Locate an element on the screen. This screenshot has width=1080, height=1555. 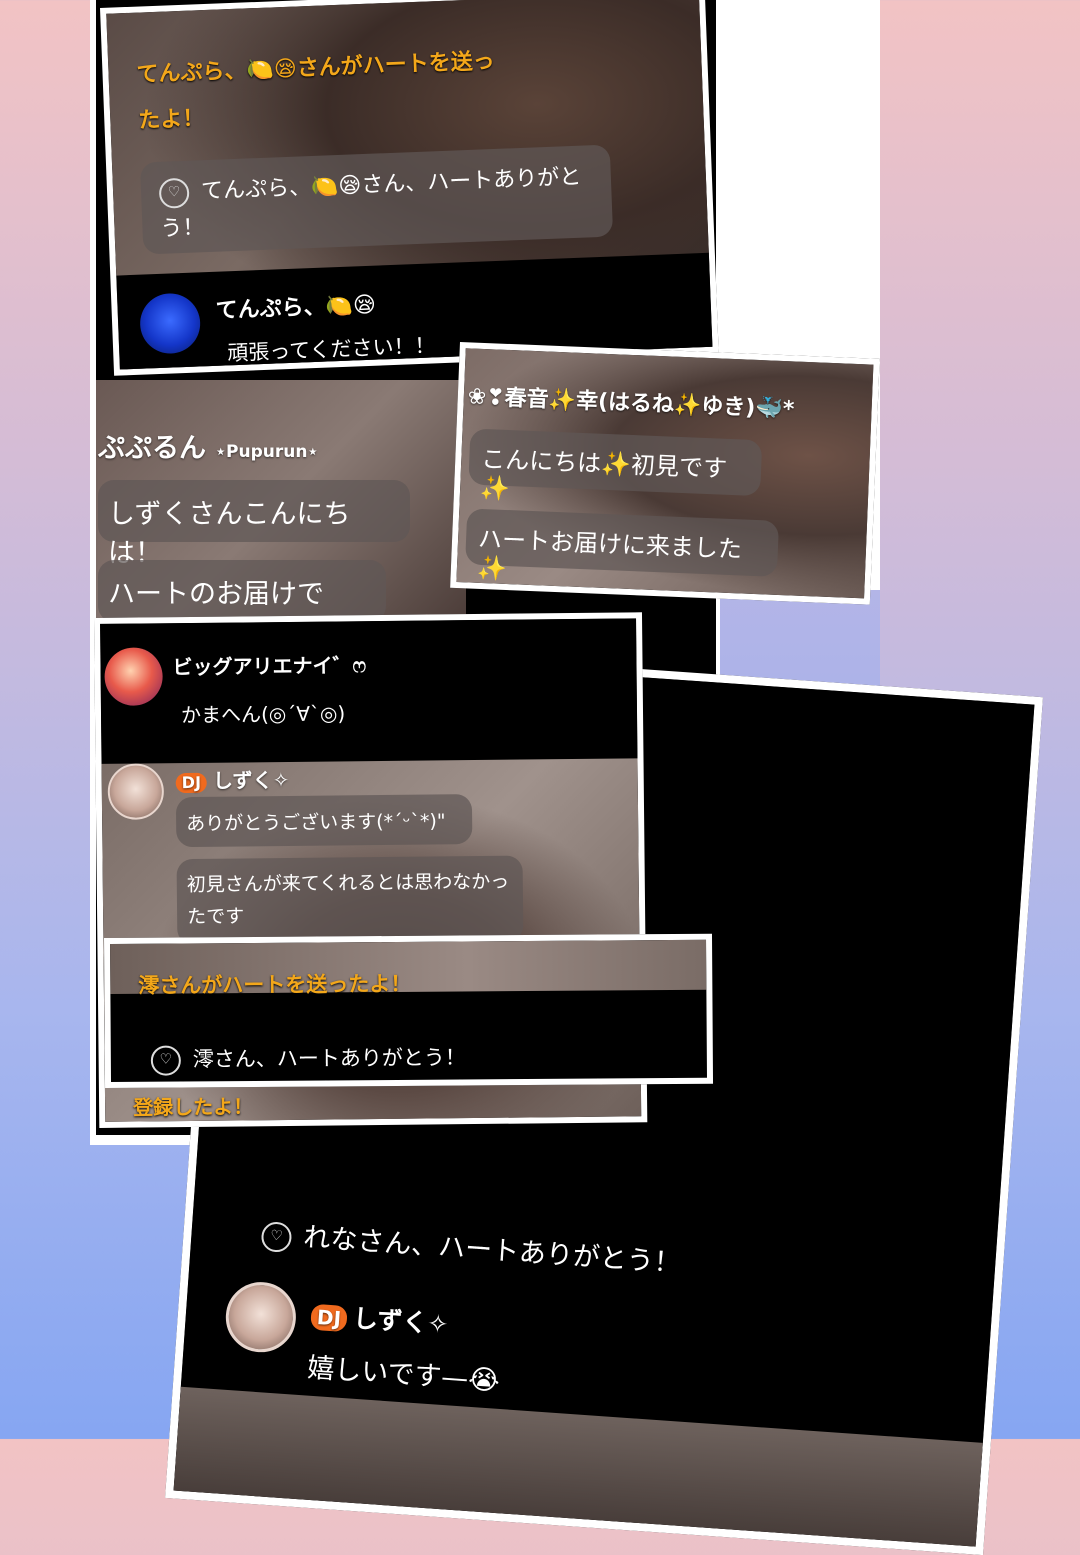
chat-bubble: 初見さんが来てくれるとは思わなかったです is located at coordinates (350, 900).